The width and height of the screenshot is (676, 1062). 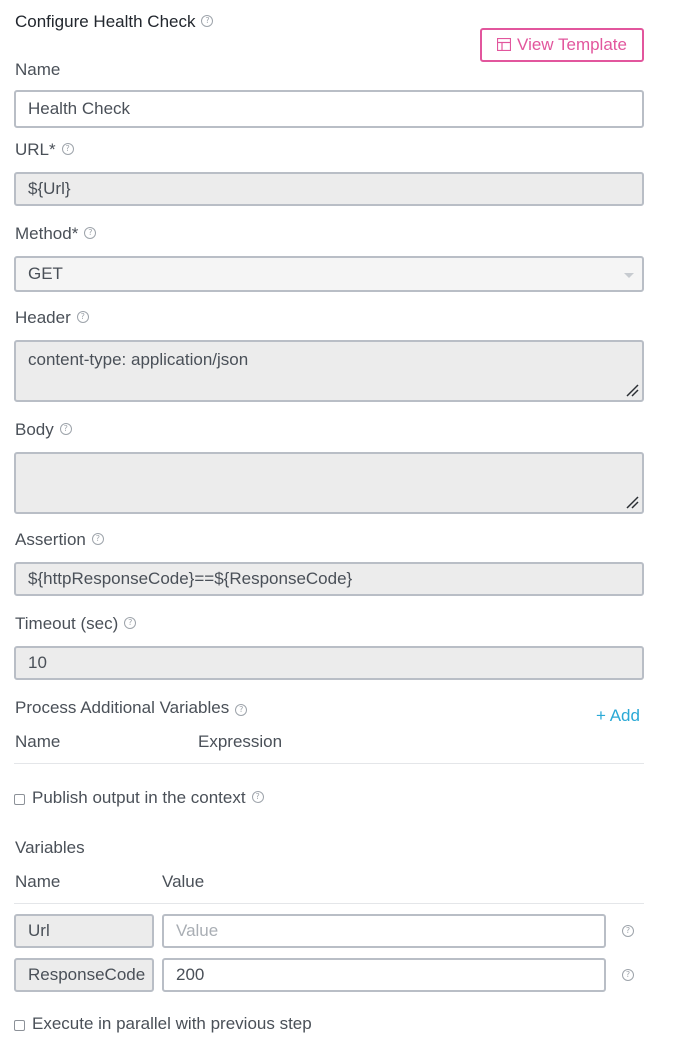 What do you see at coordinates (148, 798) in the screenshot?
I see `publish-output-label: Publish output in the context?` at bounding box center [148, 798].